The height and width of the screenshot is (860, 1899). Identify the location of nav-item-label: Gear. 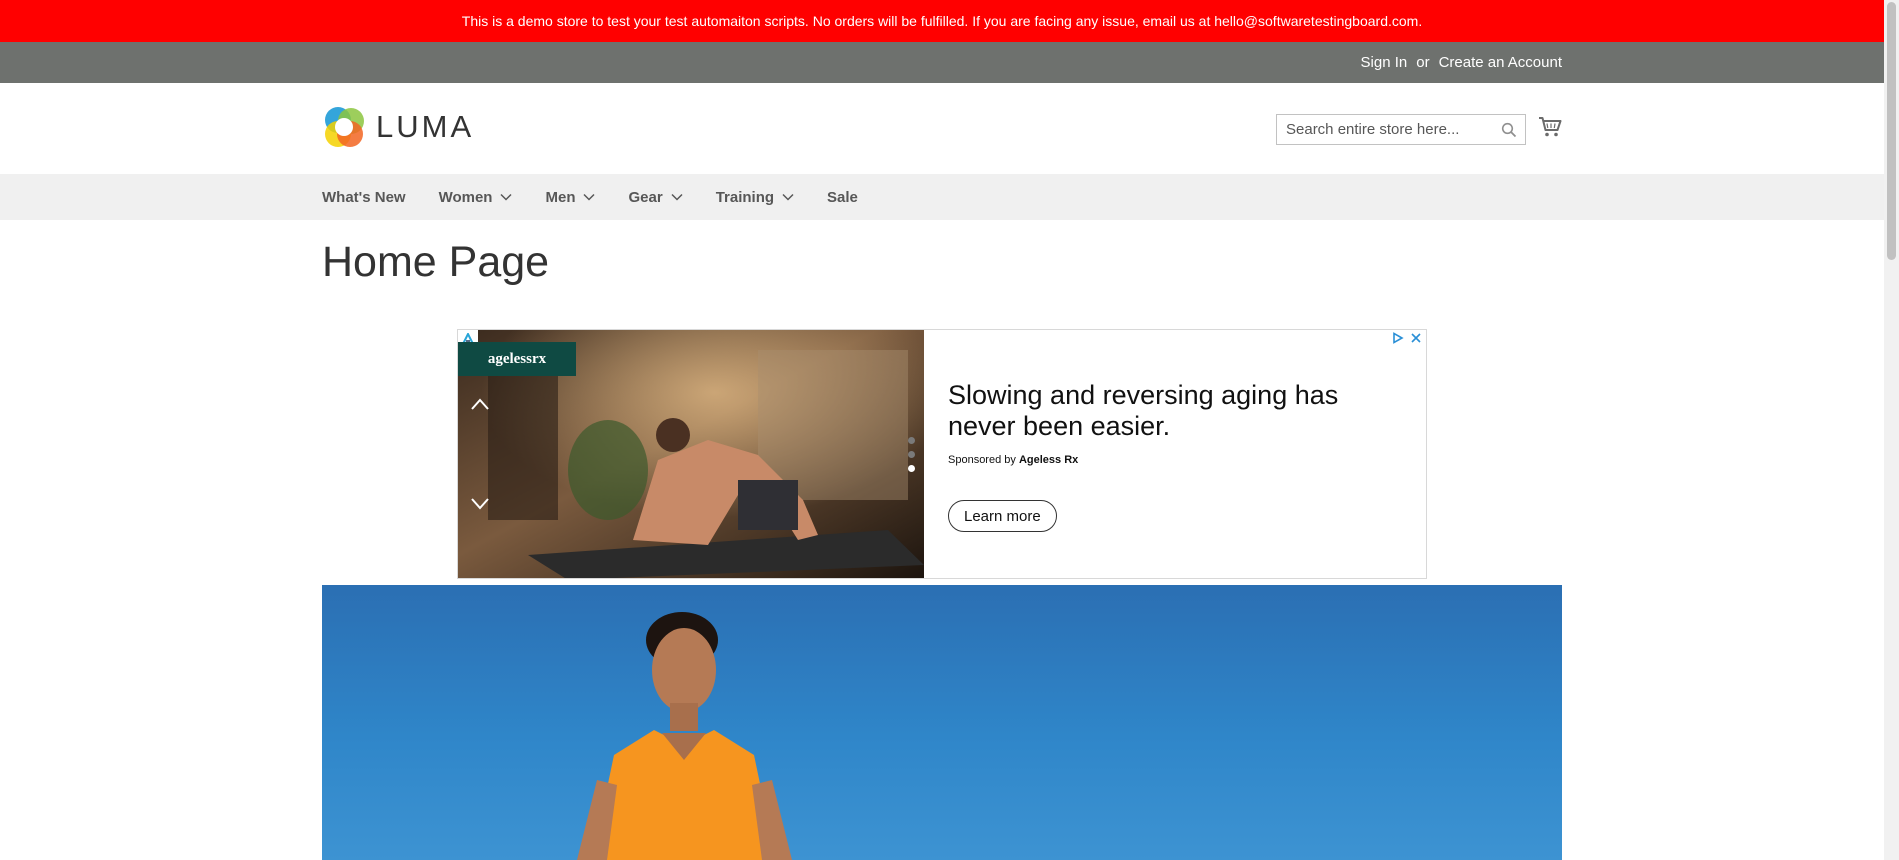
(645, 197).